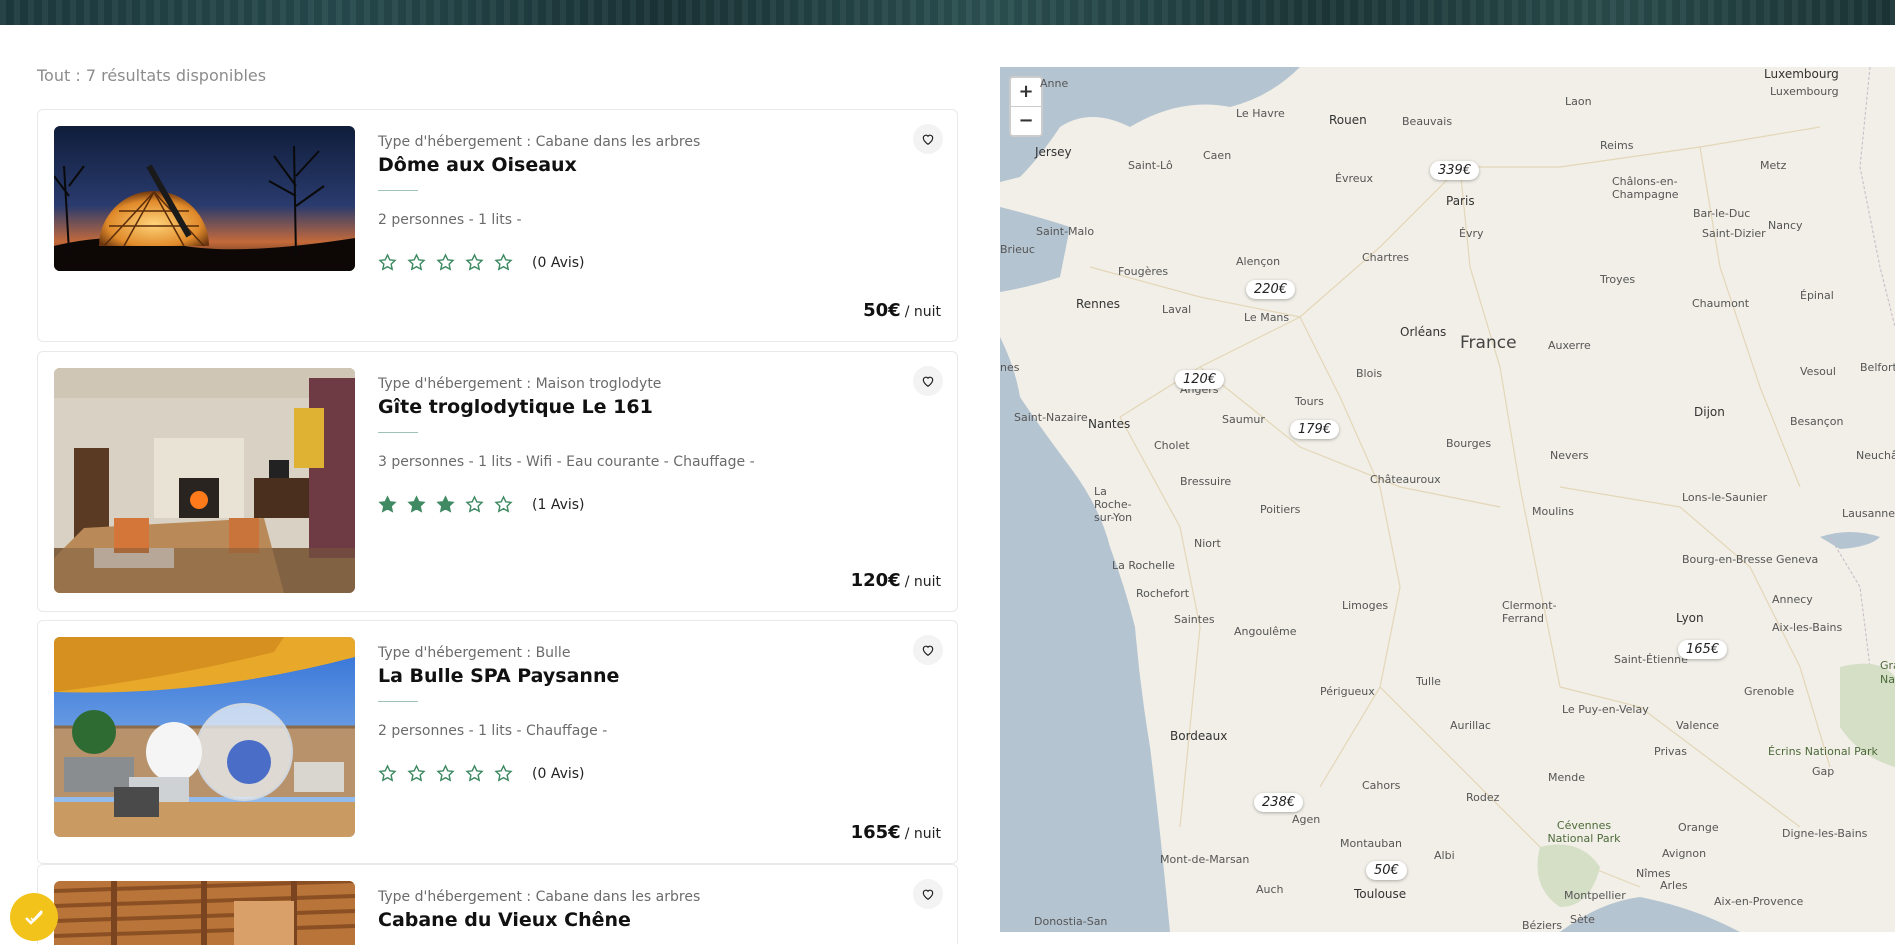  I want to click on divider, so click(398, 432).